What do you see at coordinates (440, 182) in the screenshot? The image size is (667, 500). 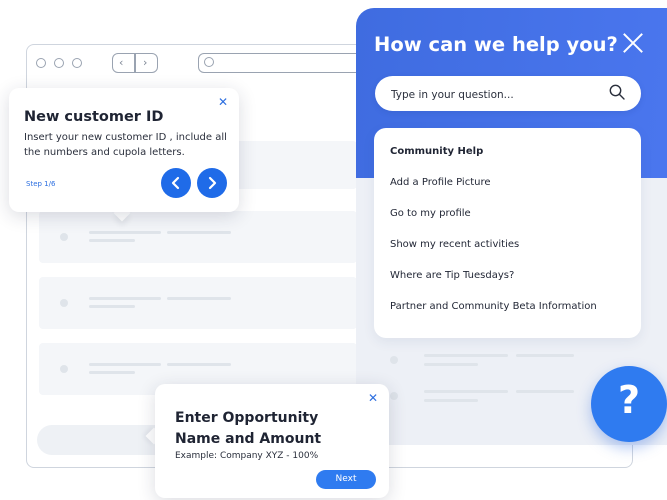 I see `help-link-add-profile-picture: Add a Profile Picture` at bounding box center [440, 182].